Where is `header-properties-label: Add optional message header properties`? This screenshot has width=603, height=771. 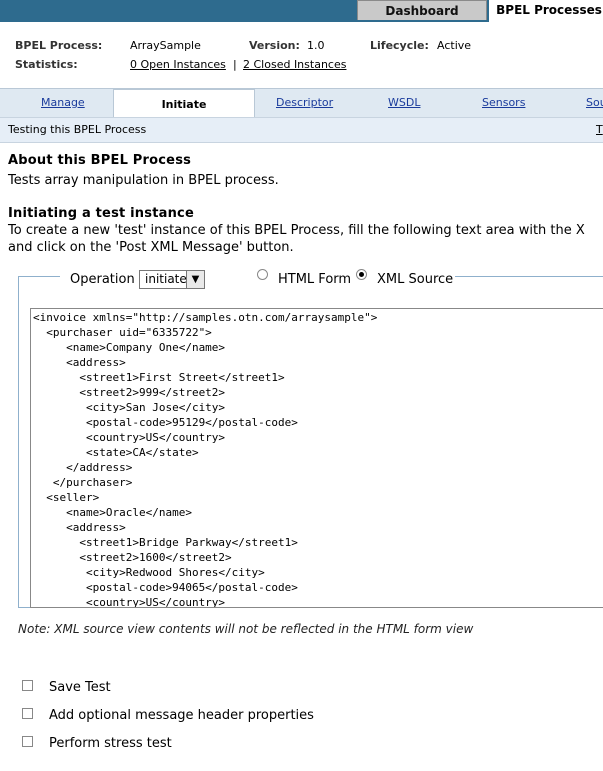 header-properties-label: Add optional message header properties is located at coordinates (181, 715).